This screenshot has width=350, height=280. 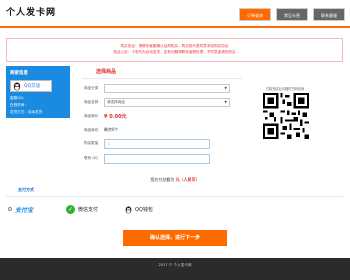 I want to click on alipay-logo: 支付宝, so click(x=24, y=210).